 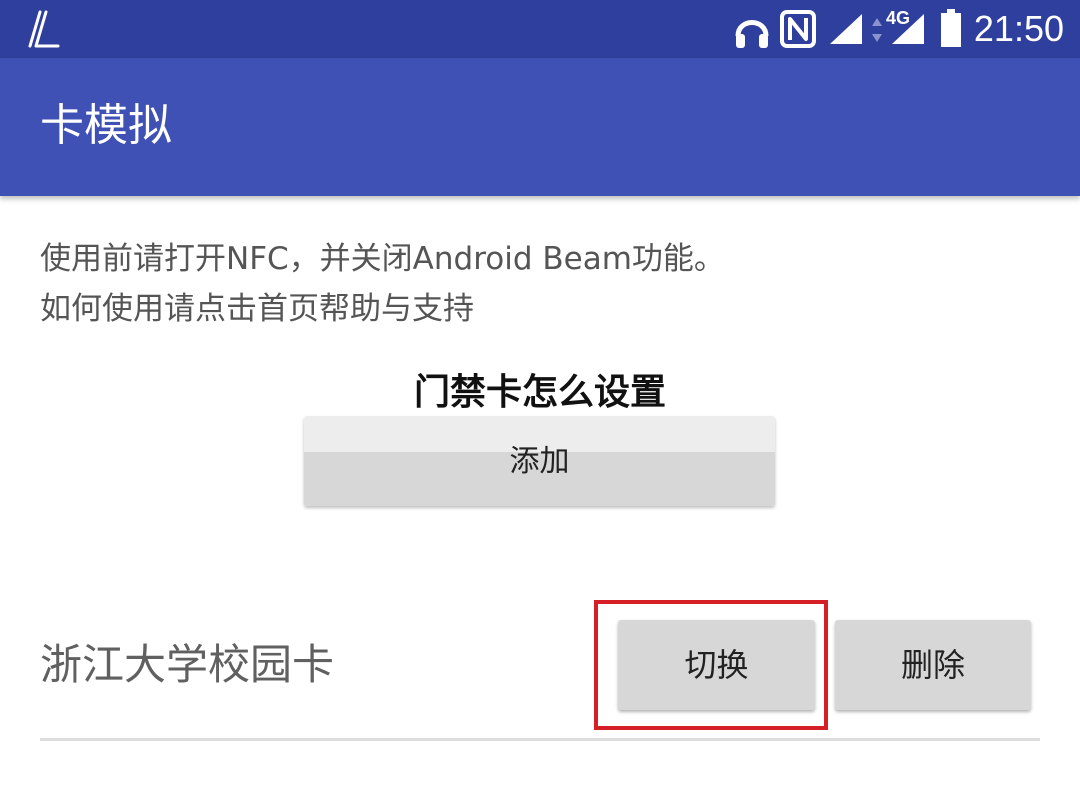 I want to click on data-arrows-icon, so click(x=877, y=30).